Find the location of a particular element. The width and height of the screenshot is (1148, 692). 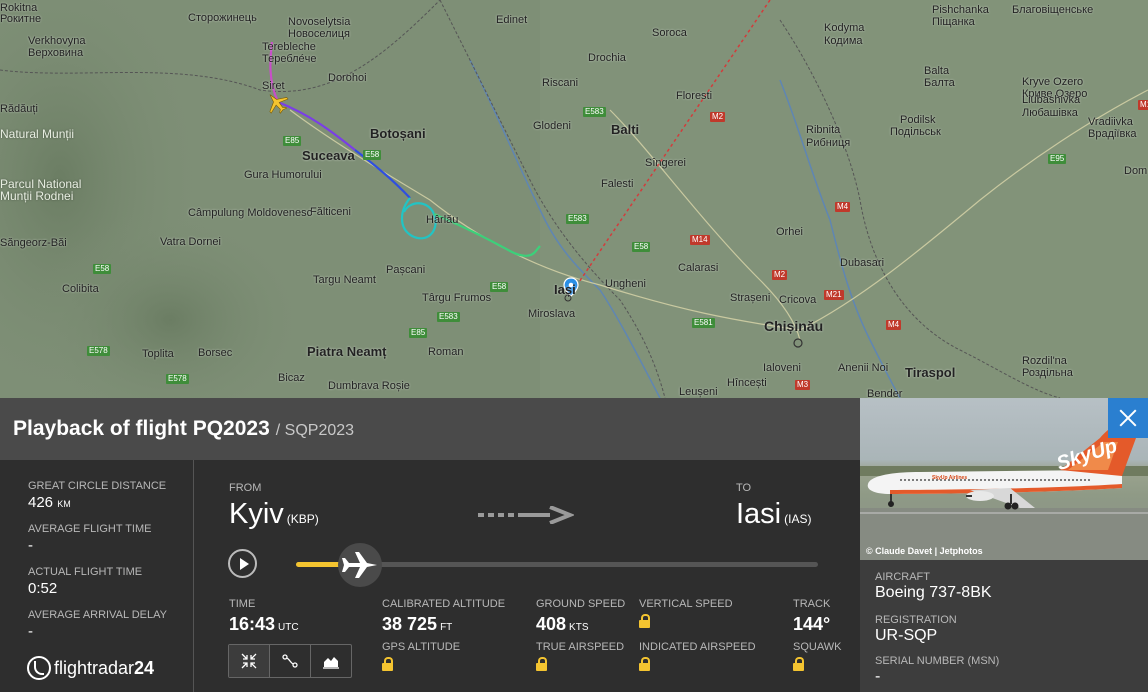

map-city-label: Bender is located at coordinates (885, 393).